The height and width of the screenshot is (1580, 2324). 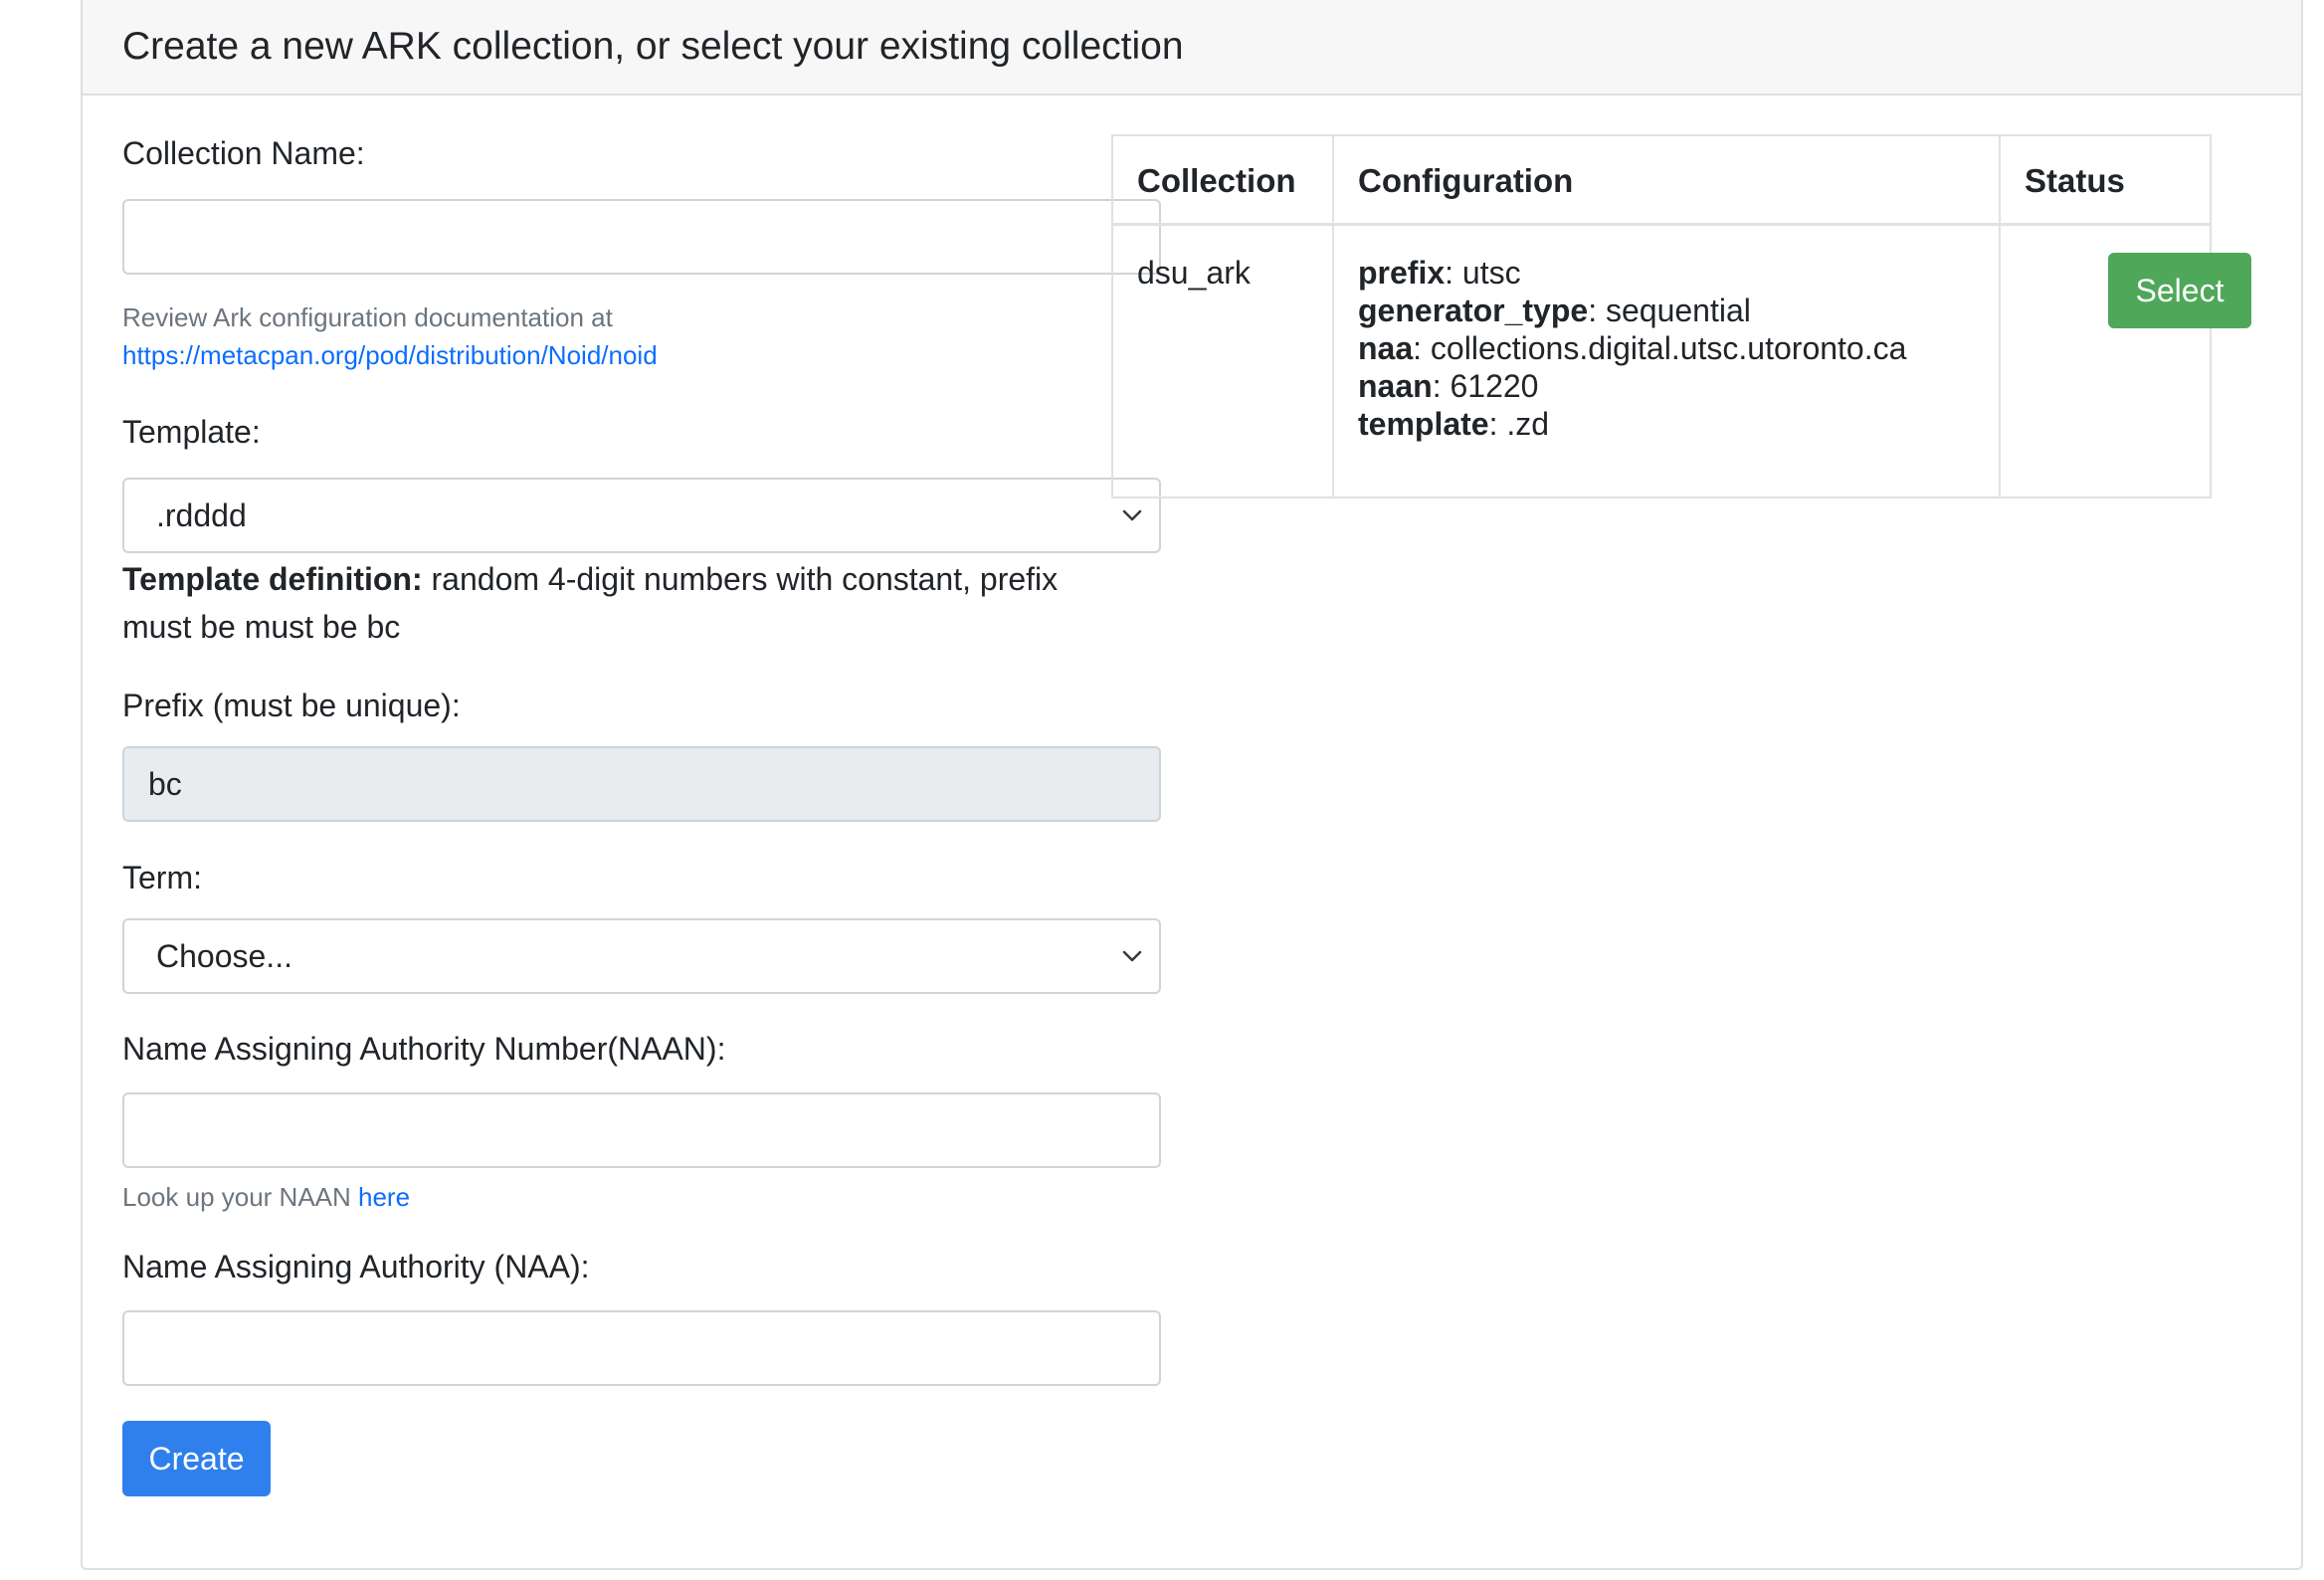 I want to click on naa-label: Name Assigning Authority (NAA):, so click(x=356, y=1266).